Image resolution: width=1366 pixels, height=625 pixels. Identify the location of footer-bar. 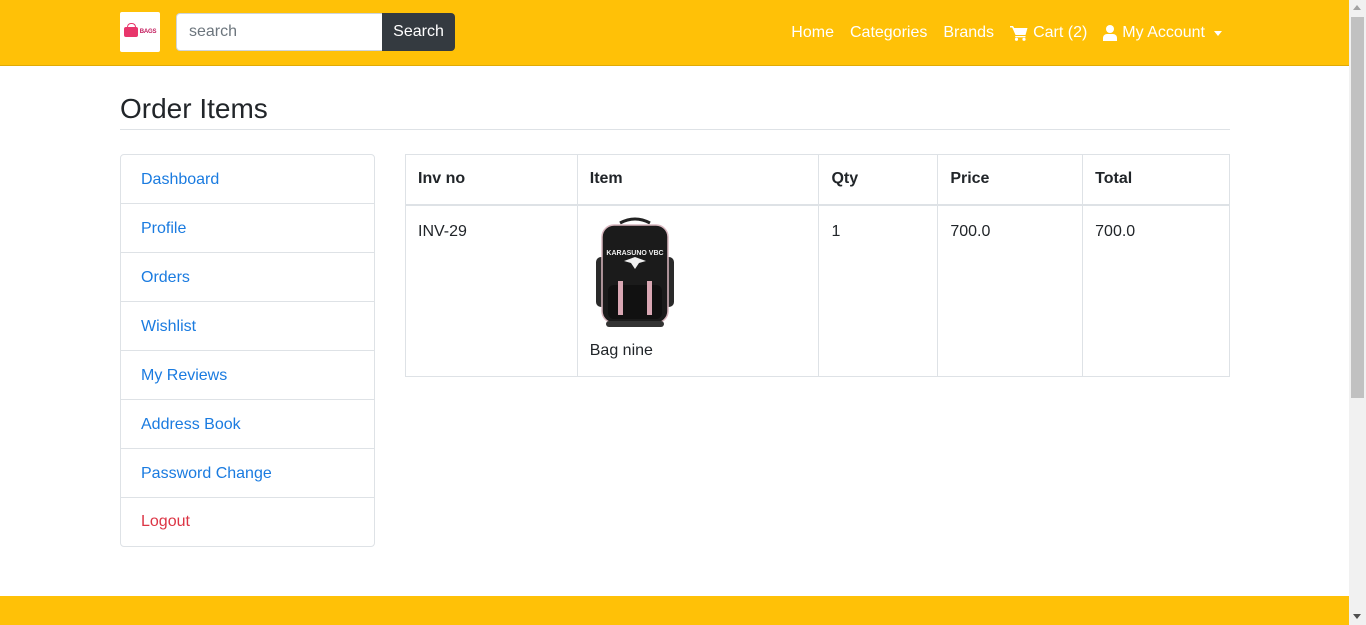
(674, 610).